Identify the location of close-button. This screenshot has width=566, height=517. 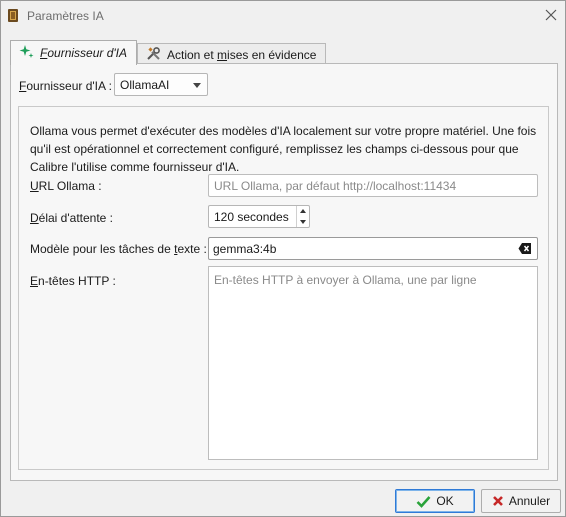
(551, 15).